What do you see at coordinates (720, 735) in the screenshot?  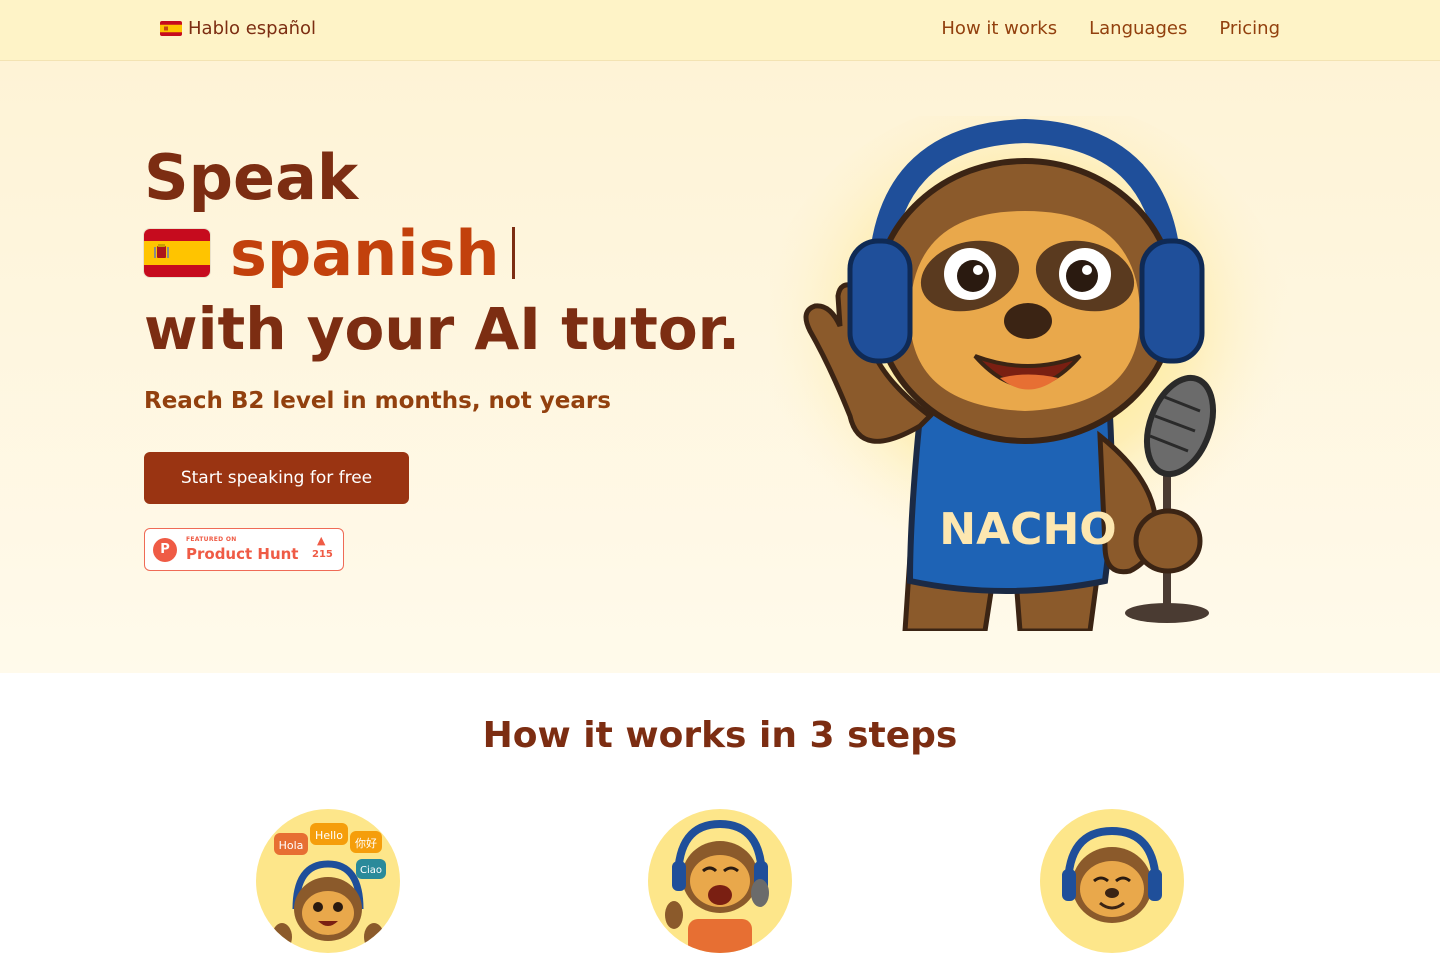 I see `how-it-works-heading: How it works in 3 steps` at bounding box center [720, 735].